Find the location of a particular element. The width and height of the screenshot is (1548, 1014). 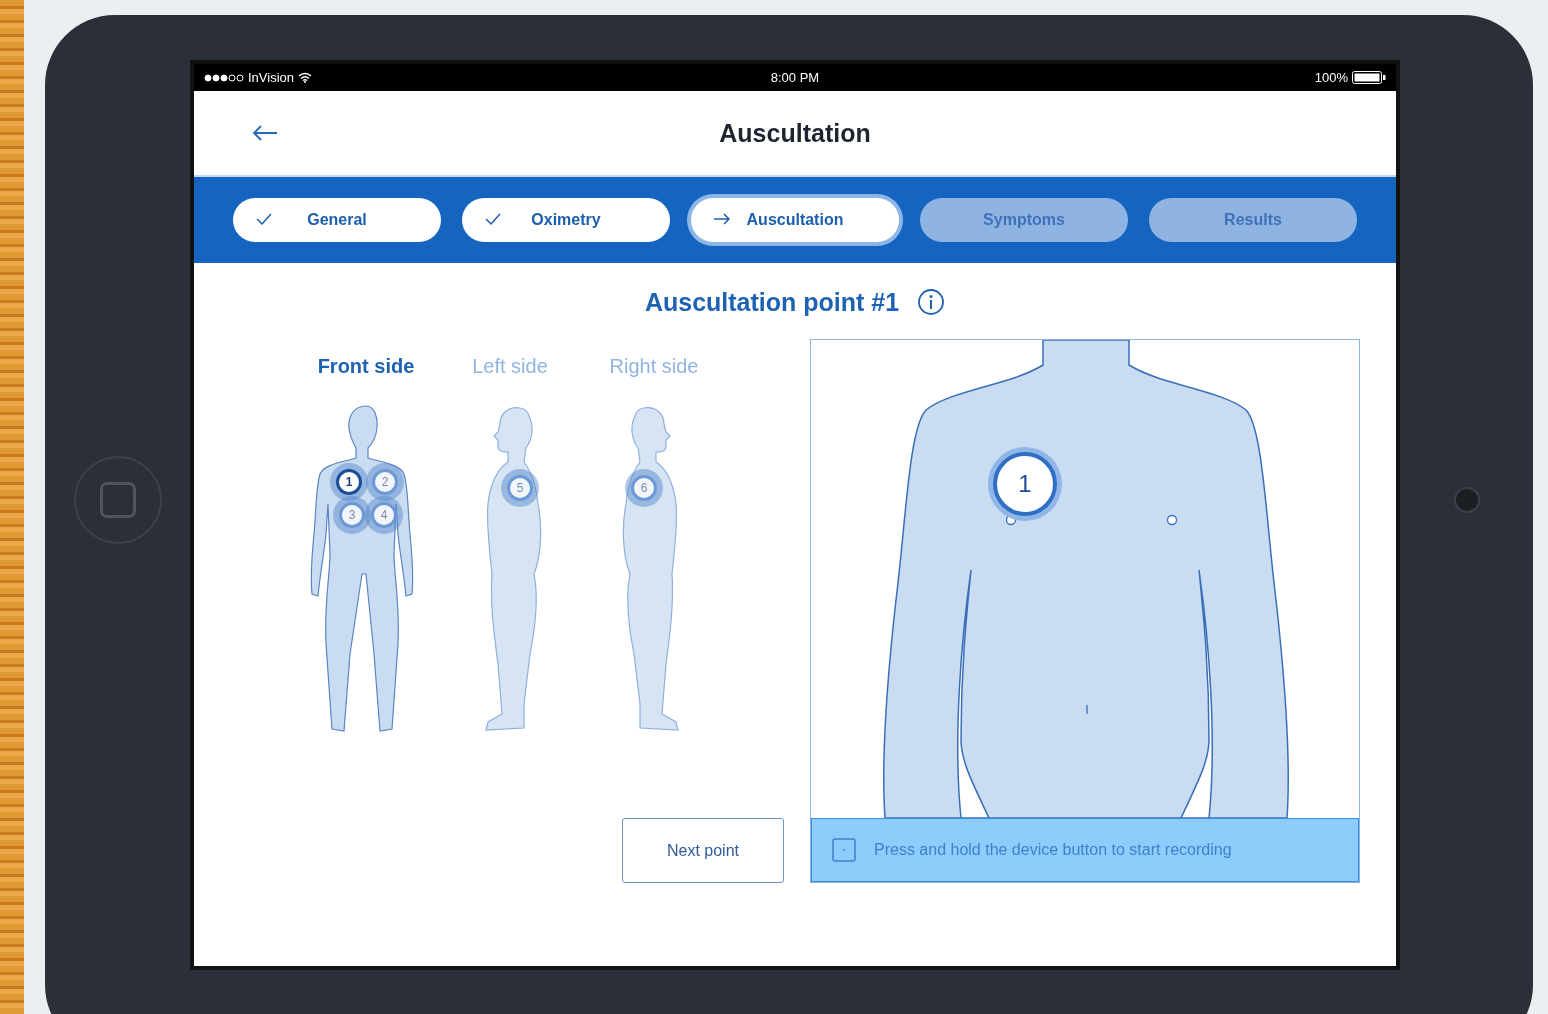

camera-icon is located at coordinates (1466, 500).